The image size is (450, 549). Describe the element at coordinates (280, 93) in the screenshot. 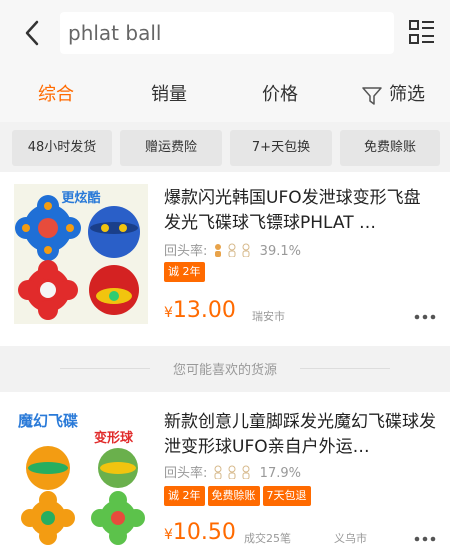

I see `tab-price: 价格` at that location.